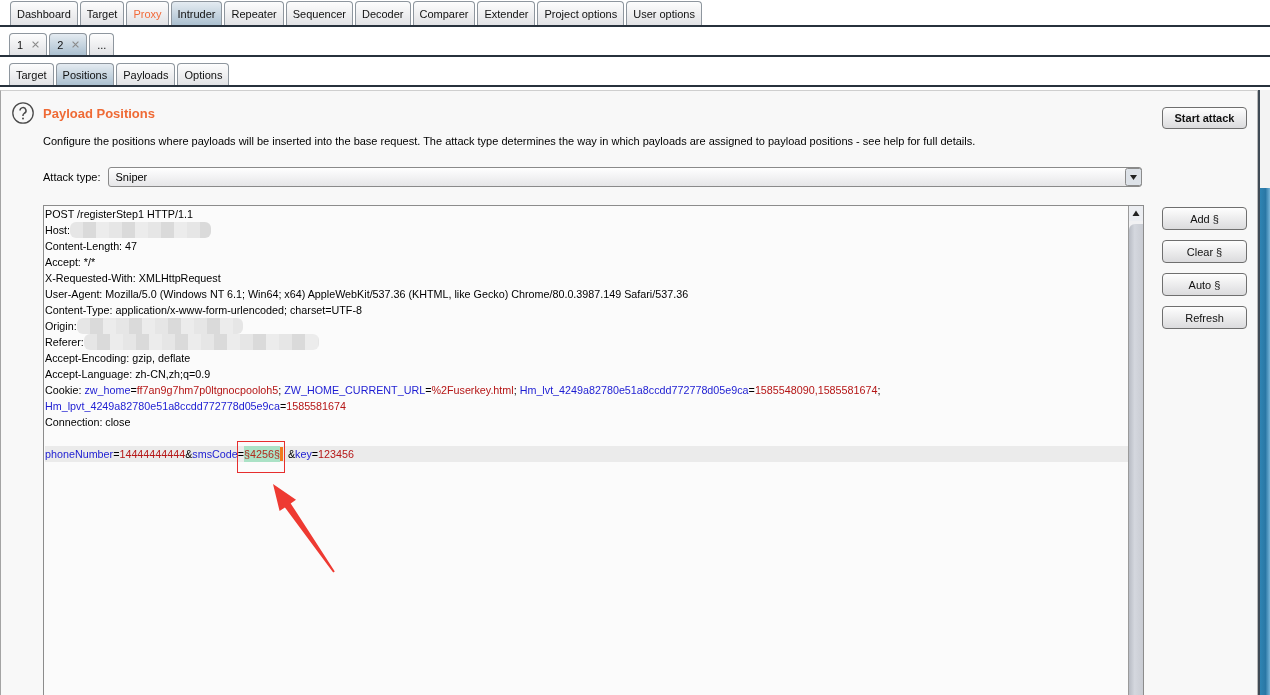 This screenshot has height=695, width=1270. I want to click on action-button: Clear §, so click(1204, 251).